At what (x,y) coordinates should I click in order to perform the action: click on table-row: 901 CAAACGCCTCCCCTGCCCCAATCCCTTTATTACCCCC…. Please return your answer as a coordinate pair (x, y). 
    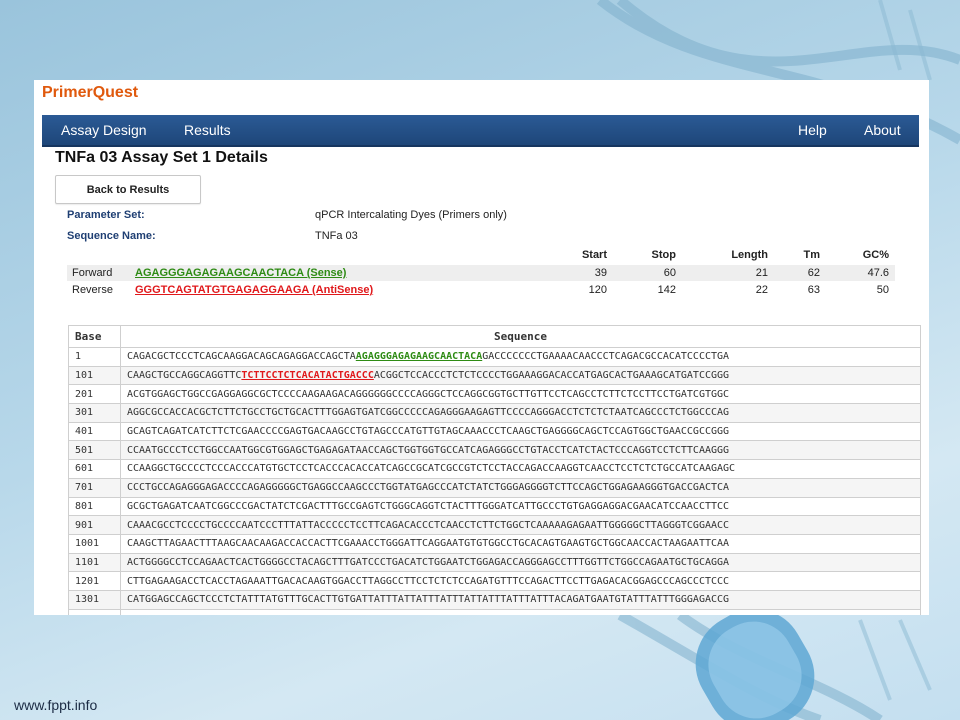
    Looking at the image, I should click on (494, 525).